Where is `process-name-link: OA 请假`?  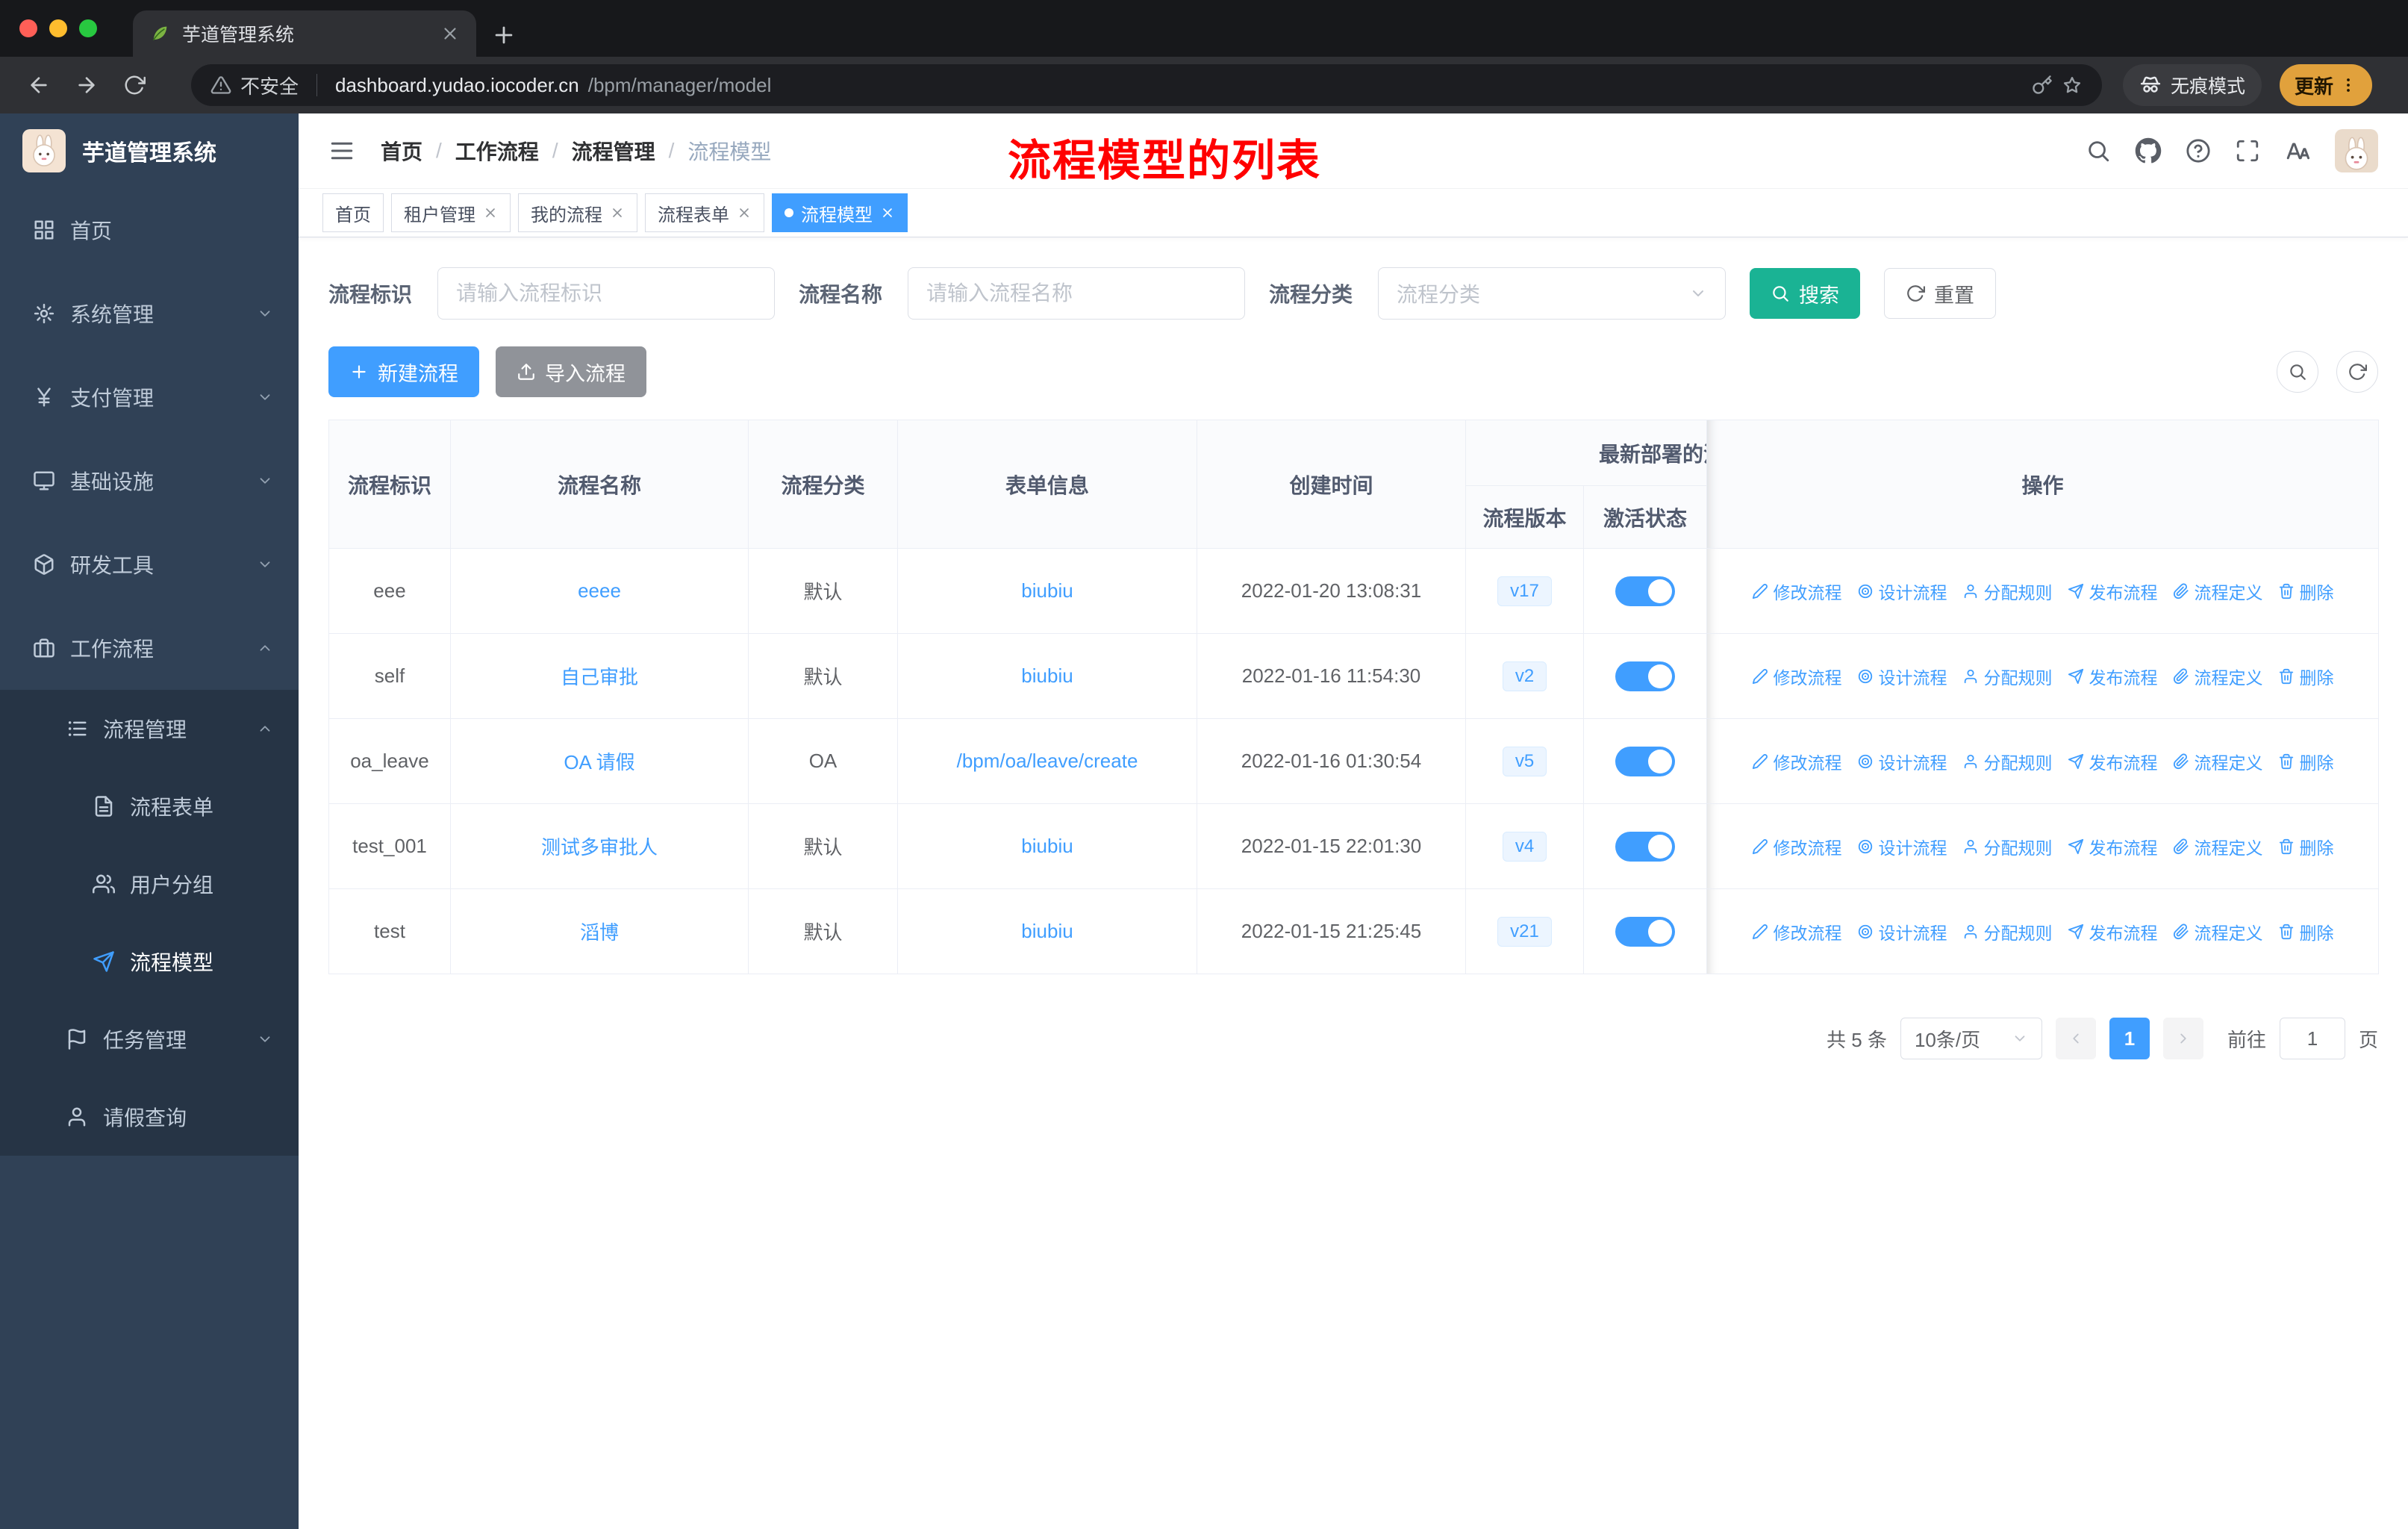
process-name-link: OA 请假 is located at coordinates (599, 762).